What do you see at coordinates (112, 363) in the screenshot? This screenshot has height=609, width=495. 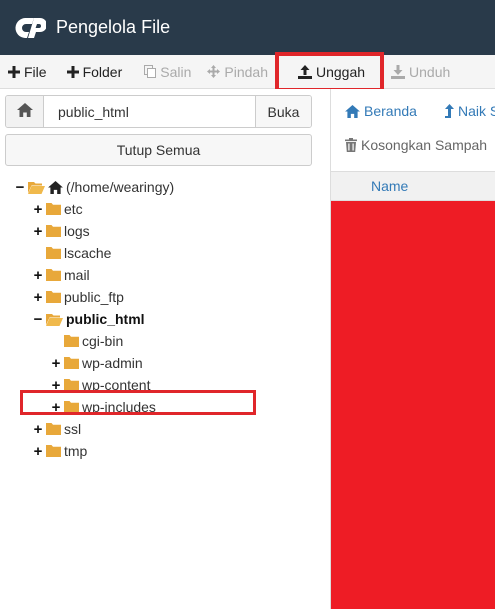 I see `tree-item-label: wp-admin` at bounding box center [112, 363].